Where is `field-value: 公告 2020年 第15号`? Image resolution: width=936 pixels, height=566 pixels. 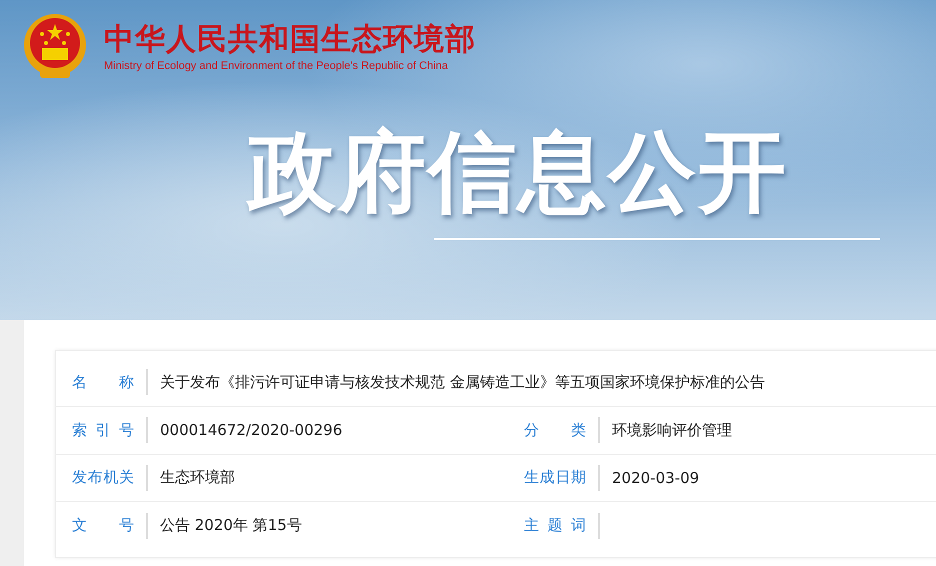 field-value: 公告 2020年 第15号 is located at coordinates (231, 526).